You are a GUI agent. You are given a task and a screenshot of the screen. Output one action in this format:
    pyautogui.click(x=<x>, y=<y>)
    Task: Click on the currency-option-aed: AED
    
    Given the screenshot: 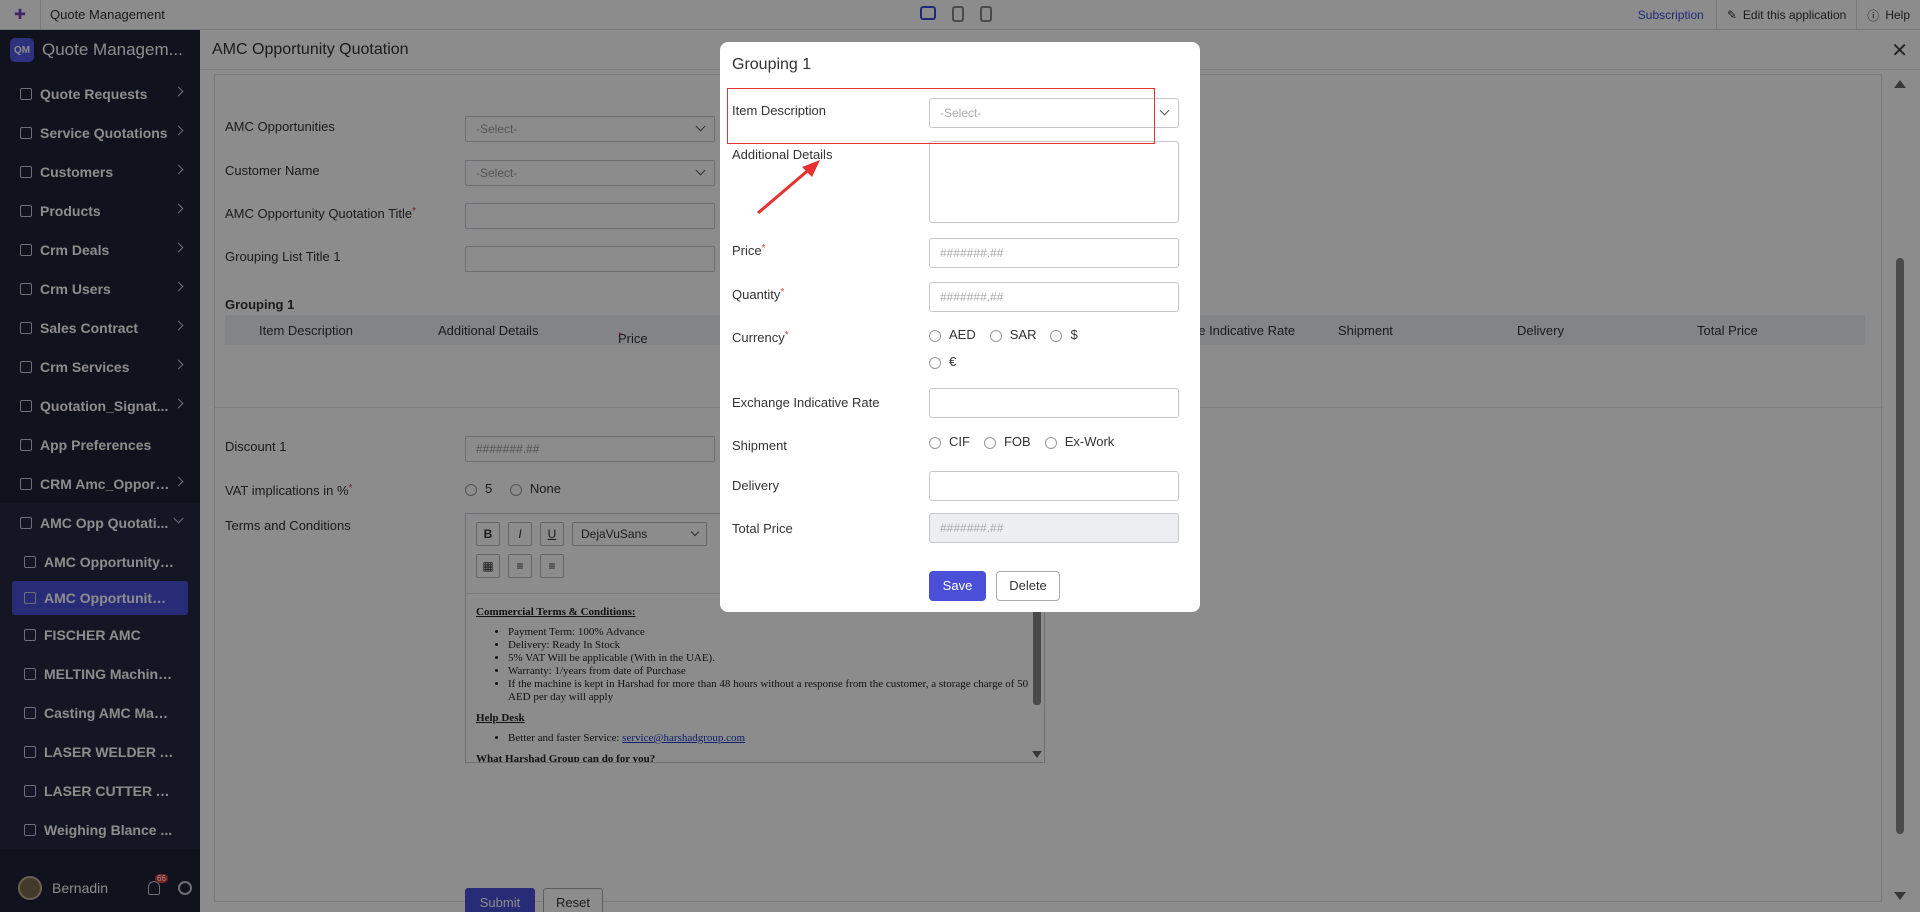 What is the action you would take?
    pyautogui.click(x=952, y=334)
    